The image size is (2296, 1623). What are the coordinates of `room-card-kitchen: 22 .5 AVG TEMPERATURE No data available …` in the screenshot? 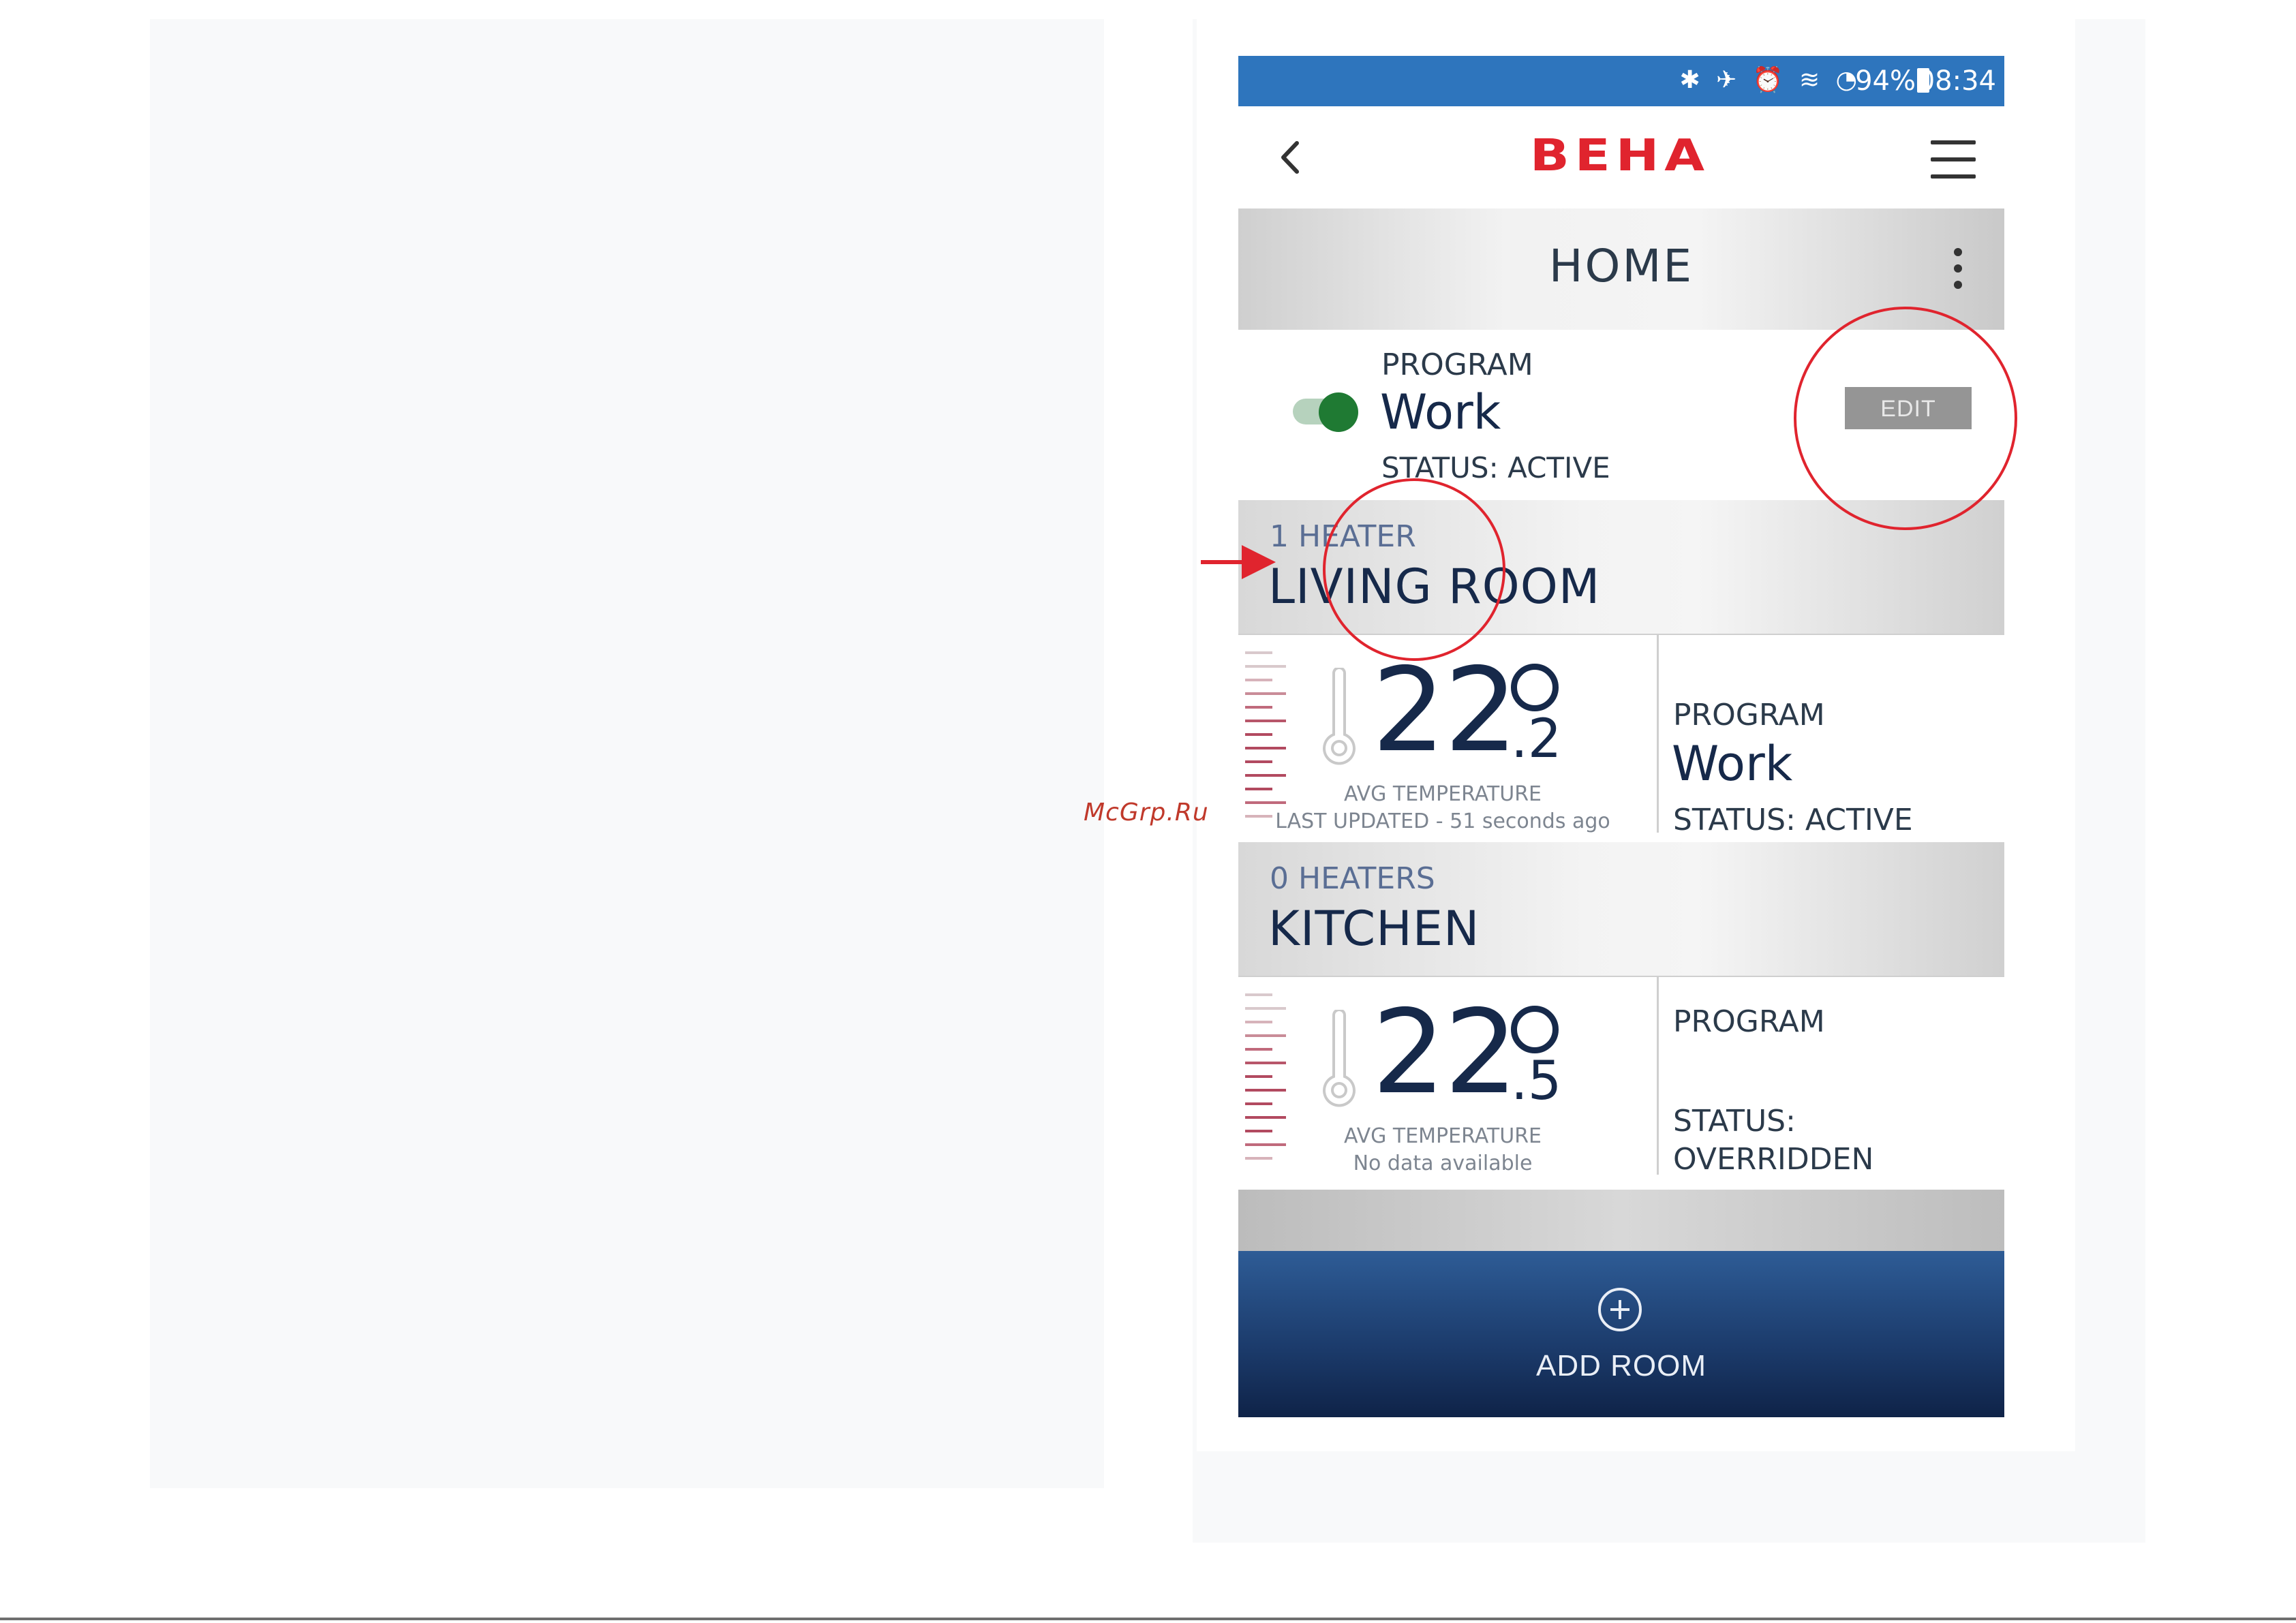 It's located at (1621, 1081).